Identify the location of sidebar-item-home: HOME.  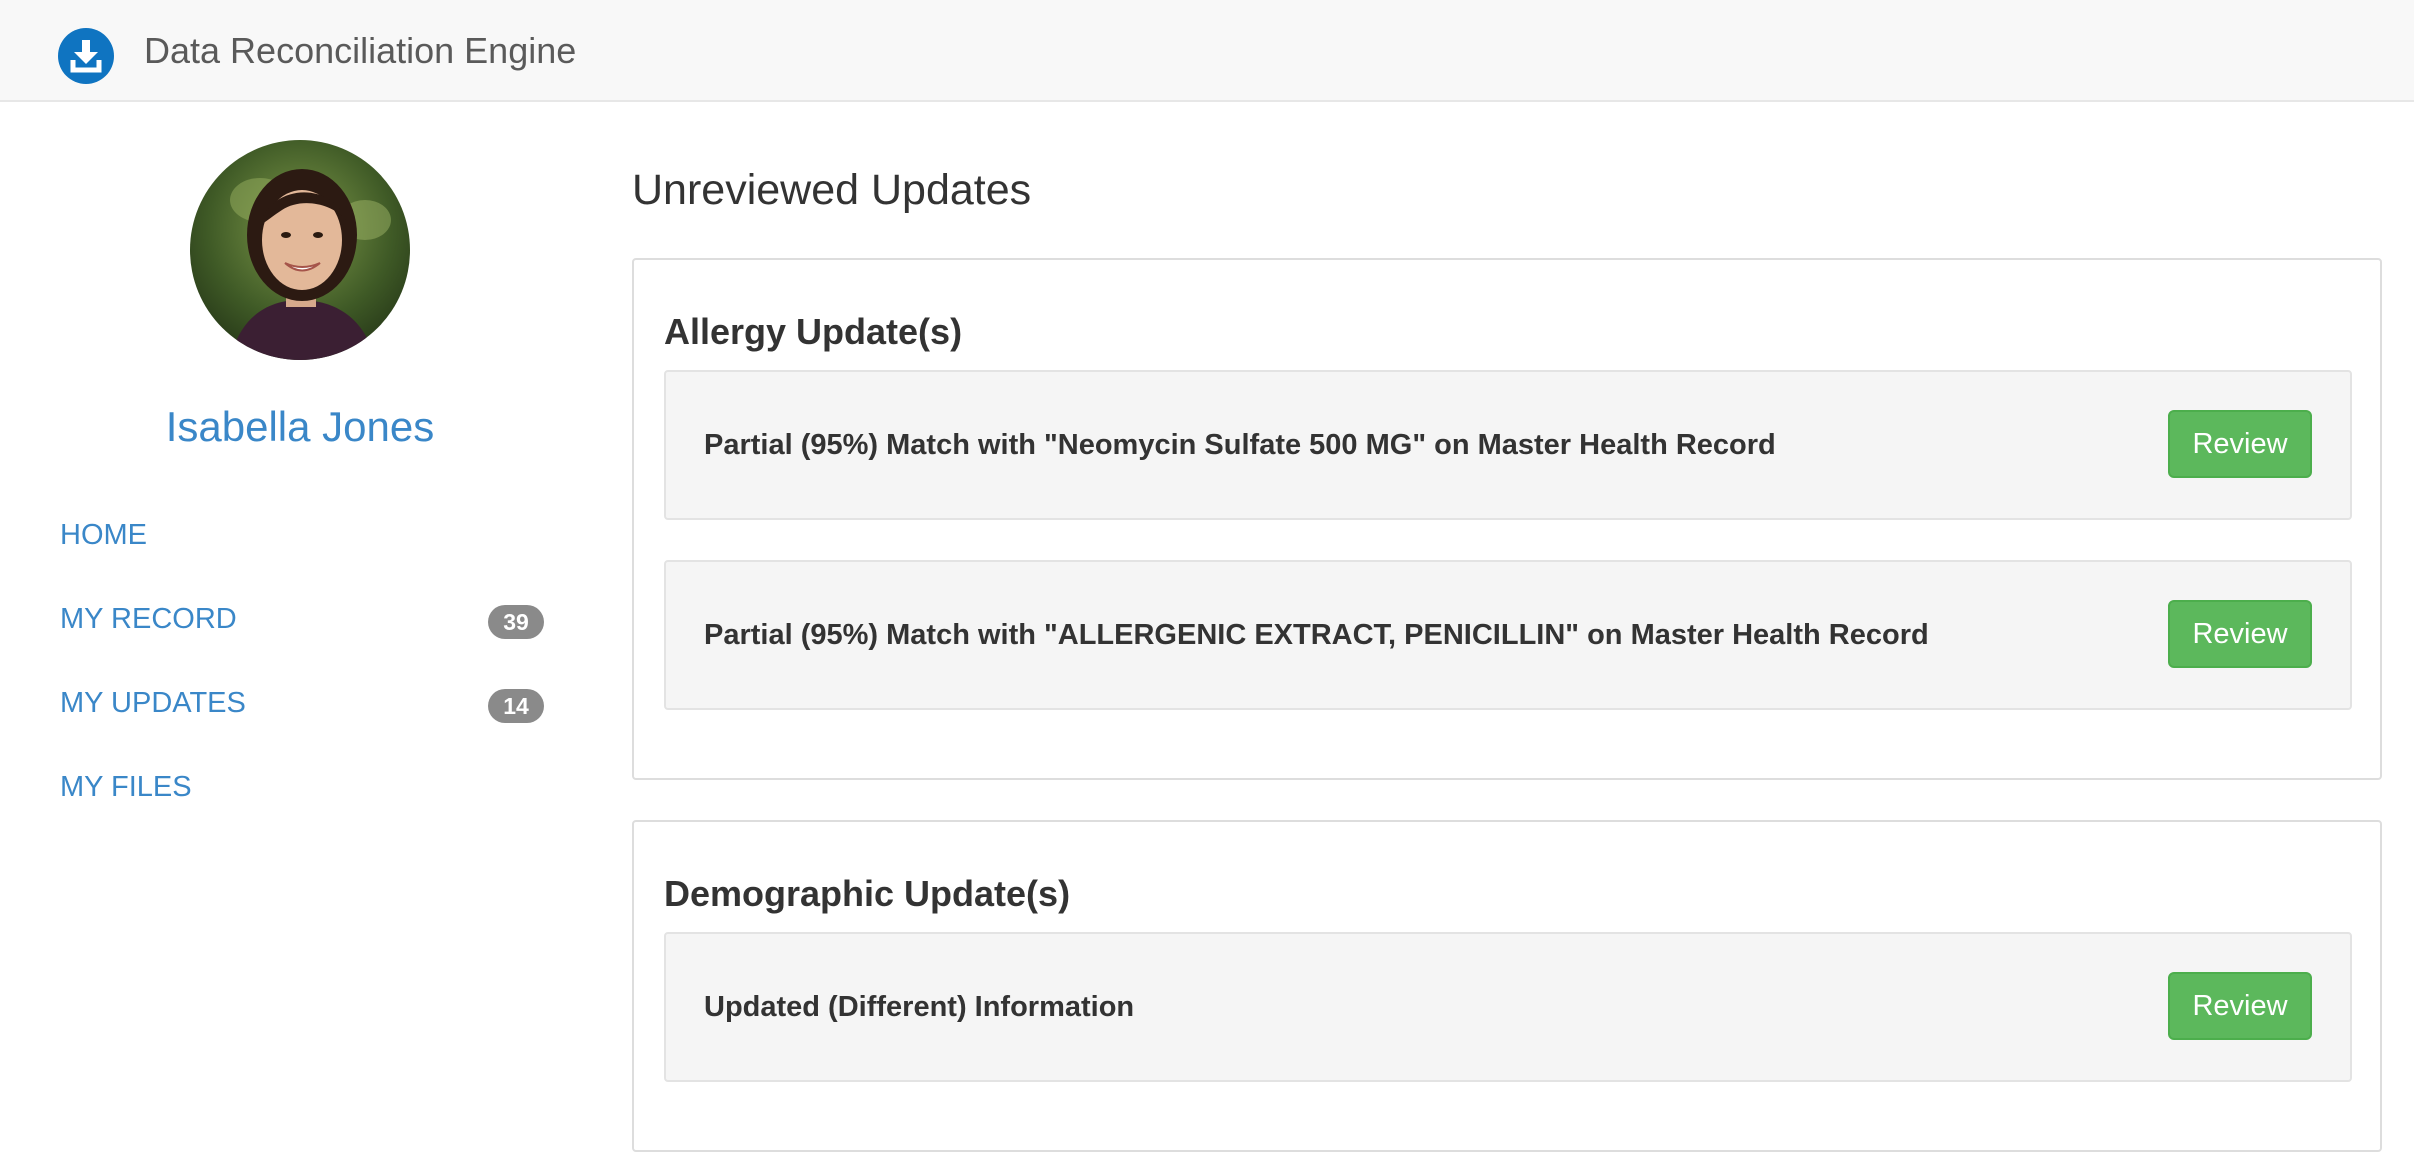
(302, 537).